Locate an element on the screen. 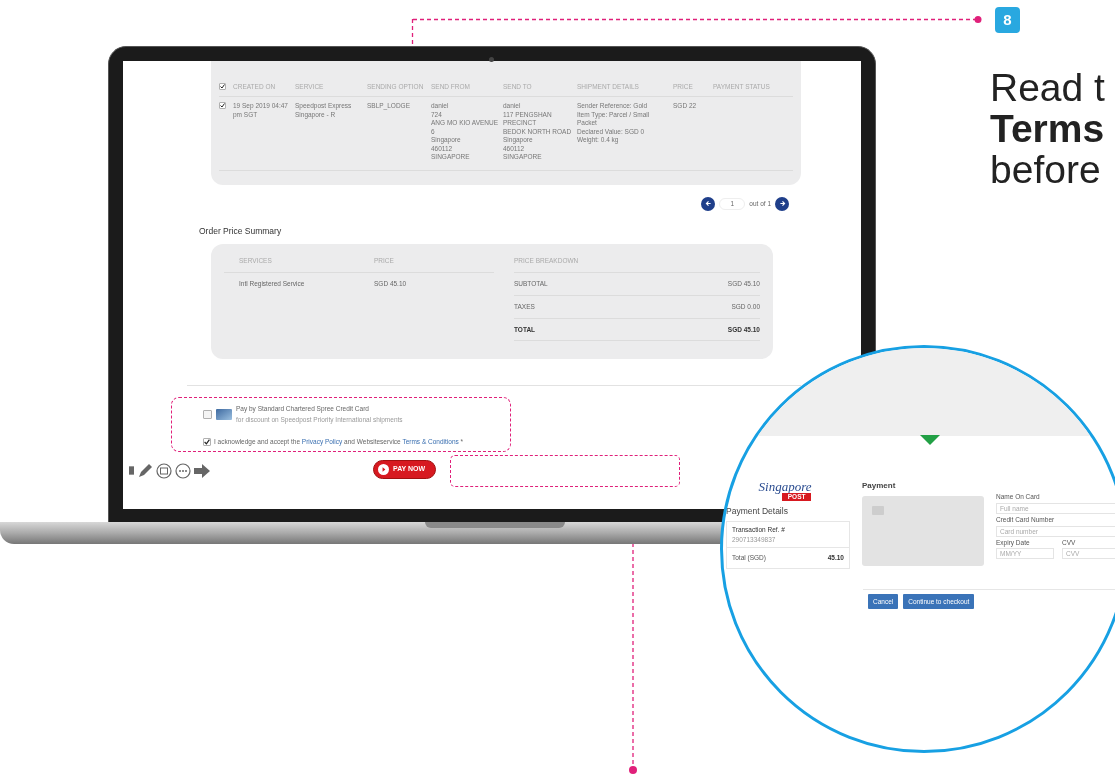 The image size is (1115, 776). camera-icon is located at coordinates (491, 59).